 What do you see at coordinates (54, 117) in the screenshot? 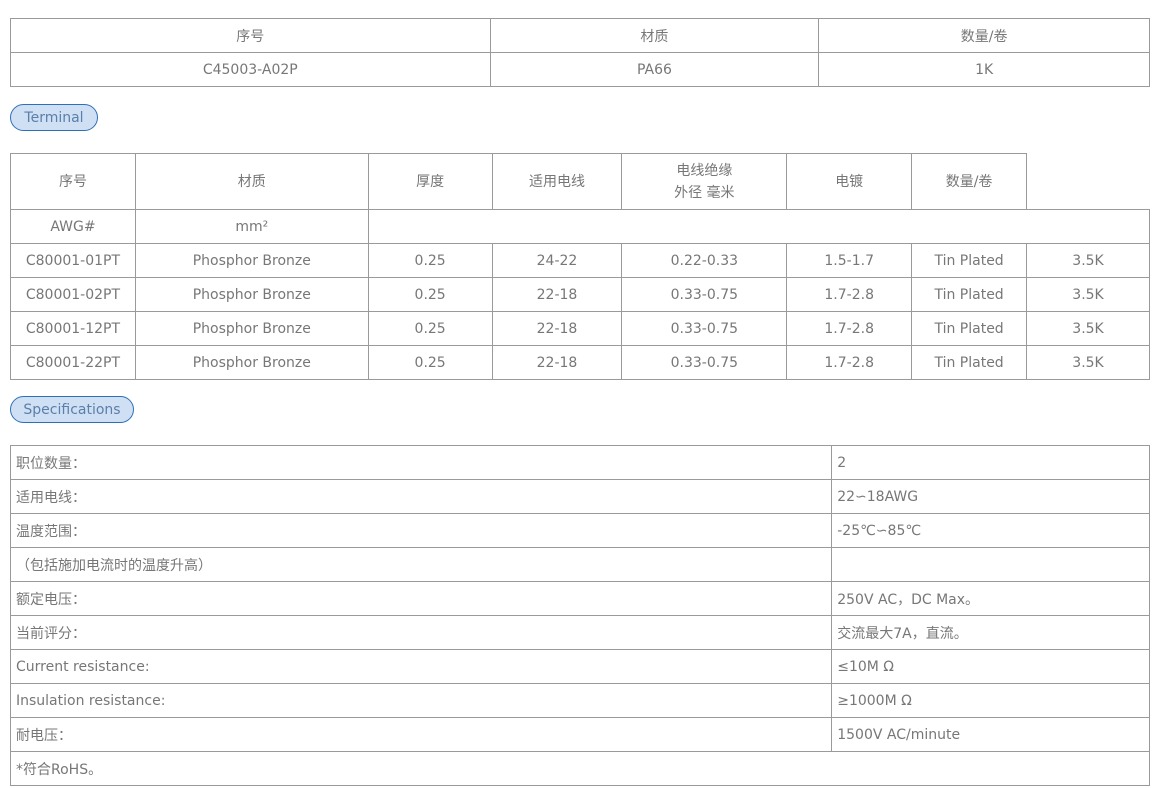
I see `terminal-section-label: Terminal` at bounding box center [54, 117].